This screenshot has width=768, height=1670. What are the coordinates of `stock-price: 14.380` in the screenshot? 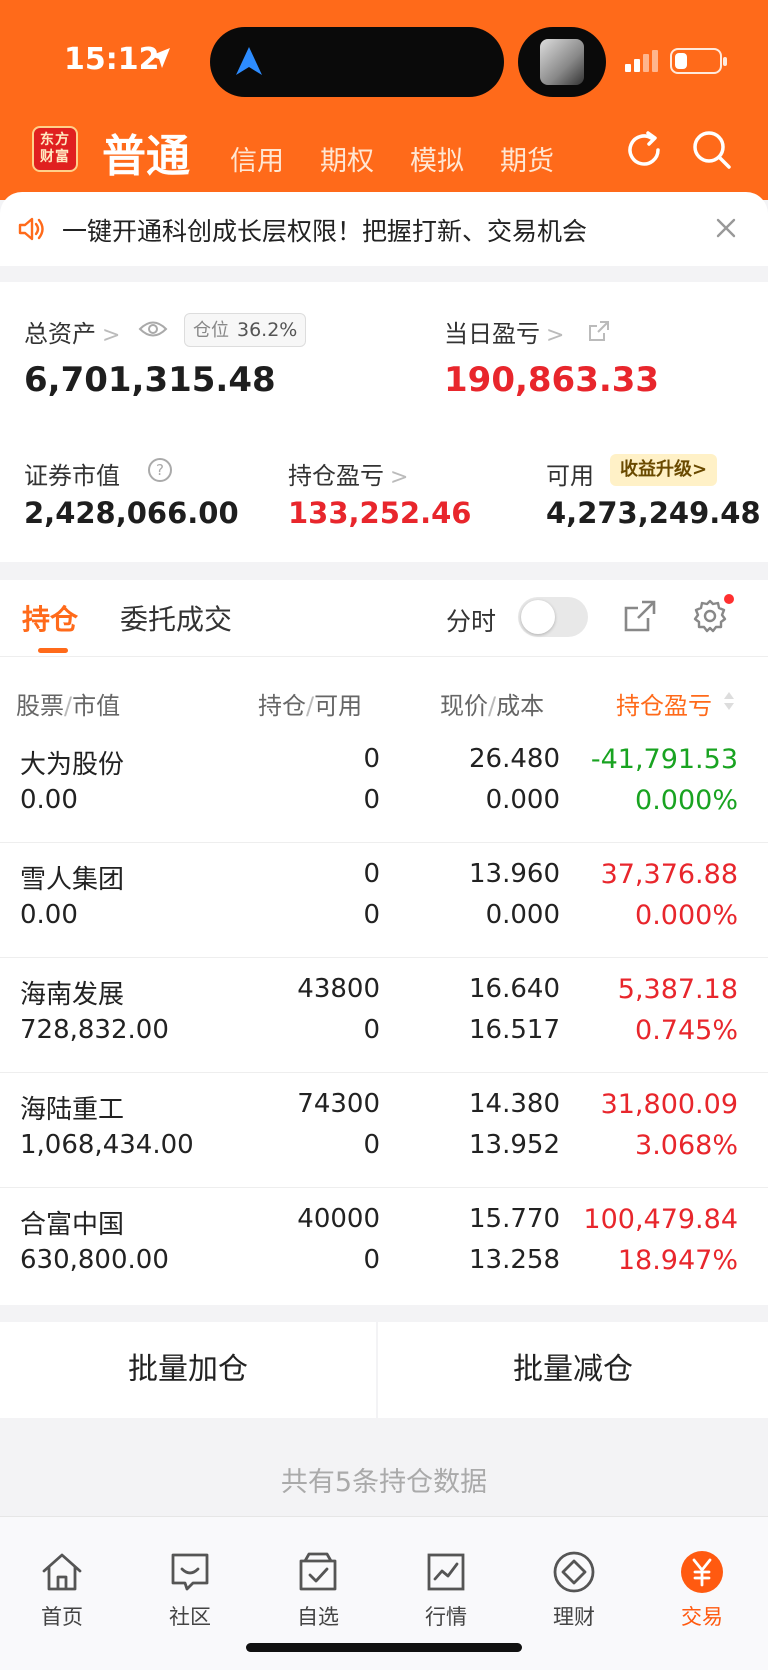 It's located at (514, 1104).